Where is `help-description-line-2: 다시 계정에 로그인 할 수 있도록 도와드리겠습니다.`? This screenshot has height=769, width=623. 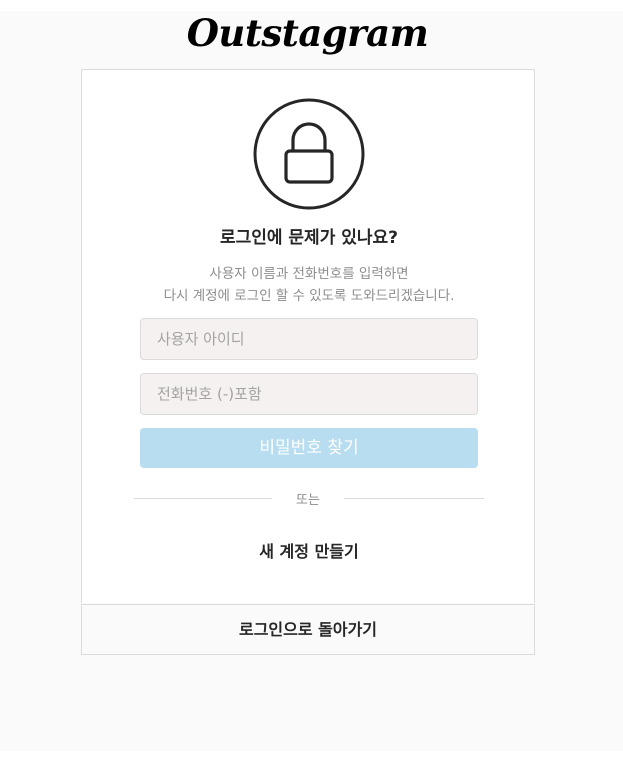 help-description-line-2: 다시 계정에 로그인 할 수 있도록 도와드리겠습니다. is located at coordinates (309, 296).